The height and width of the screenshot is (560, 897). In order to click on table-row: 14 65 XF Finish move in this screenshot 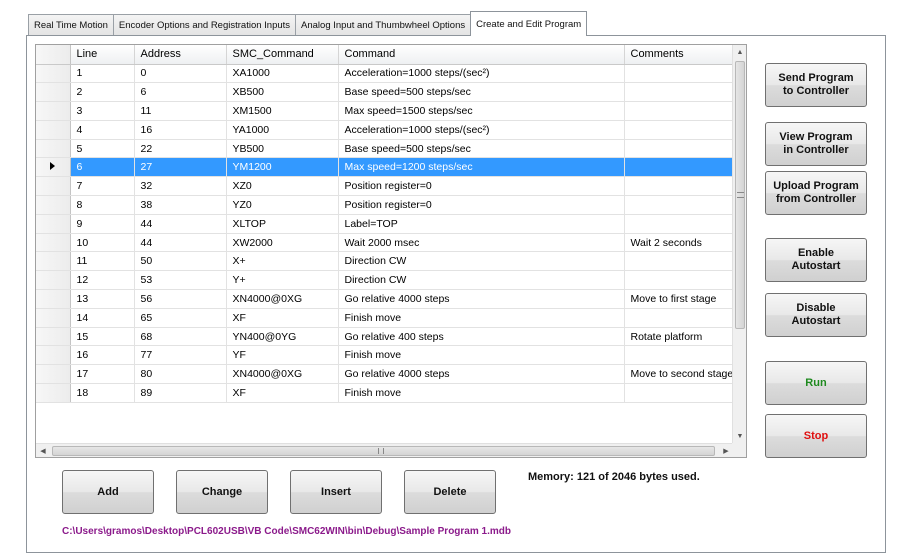, I will do `click(384, 318)`.